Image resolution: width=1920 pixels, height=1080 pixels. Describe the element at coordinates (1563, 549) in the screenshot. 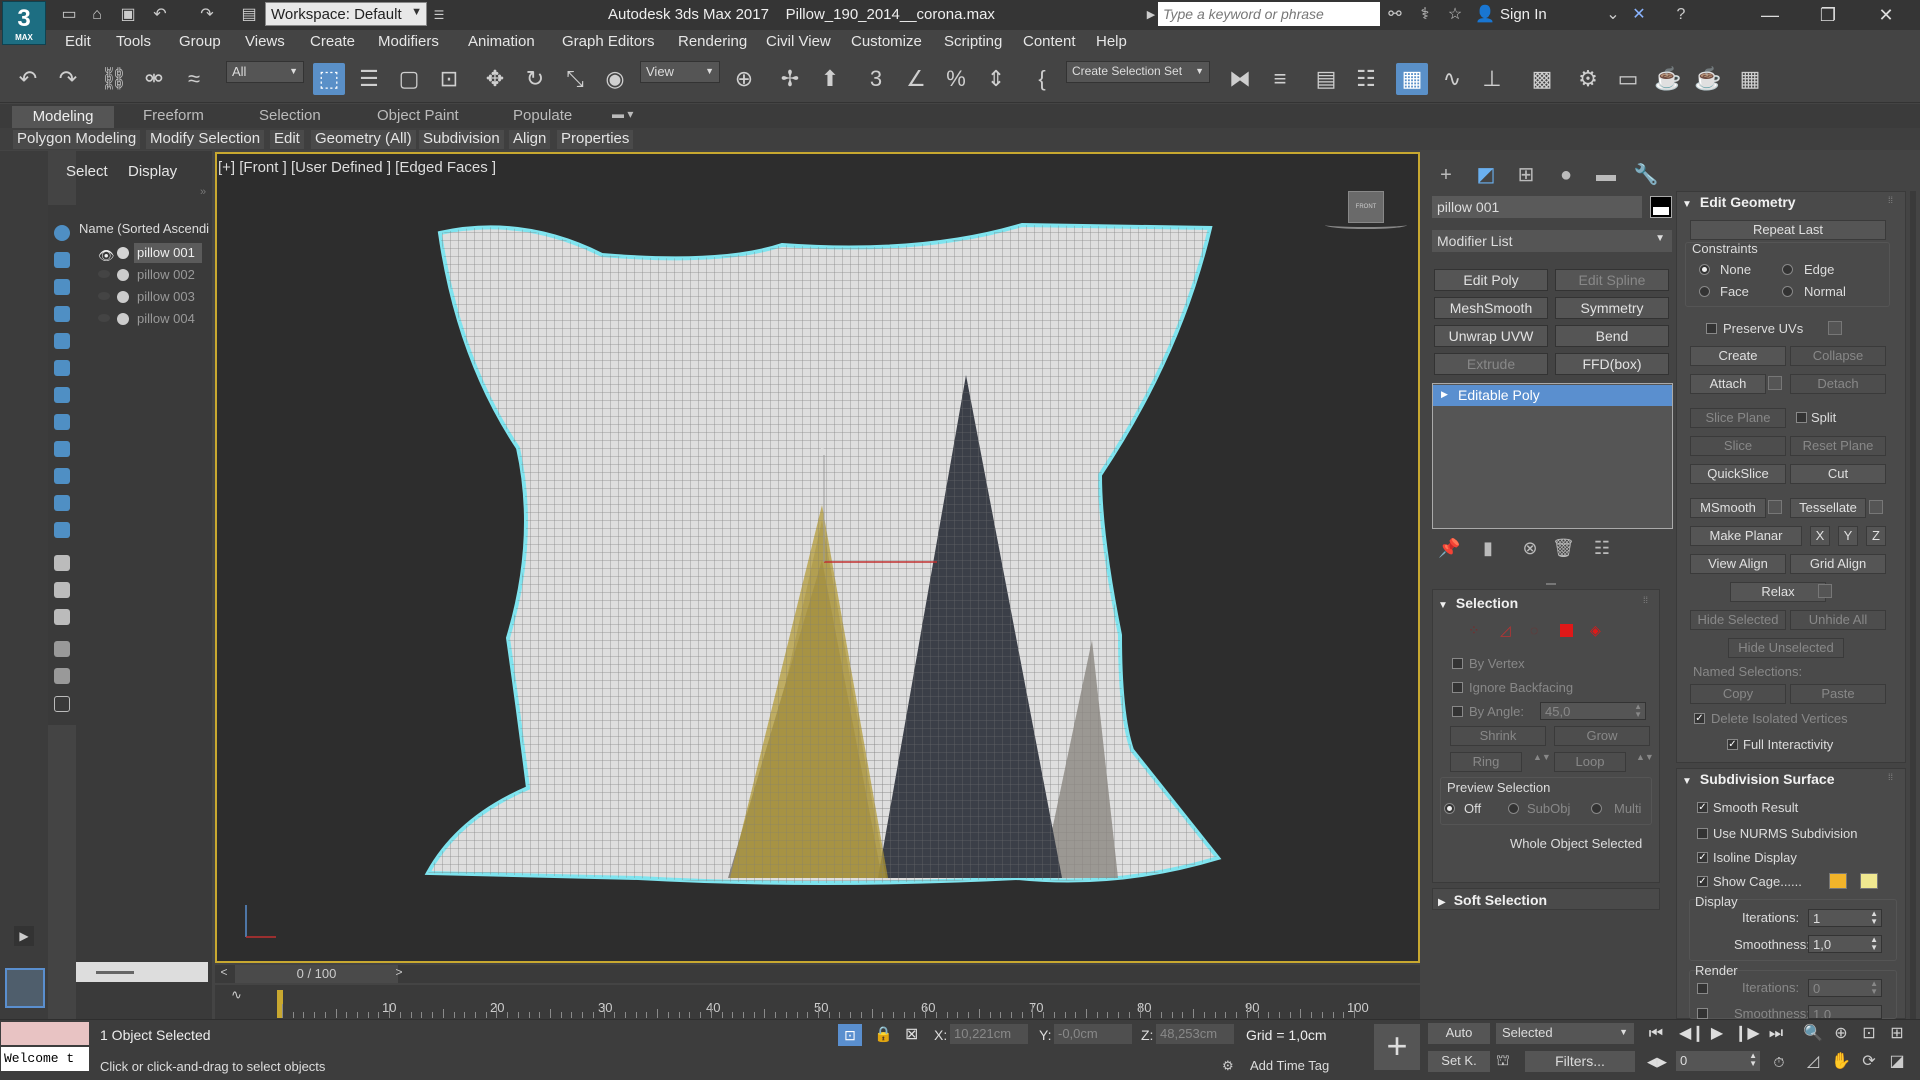

I see `remove-modifier-icon: 🗑` at that location.